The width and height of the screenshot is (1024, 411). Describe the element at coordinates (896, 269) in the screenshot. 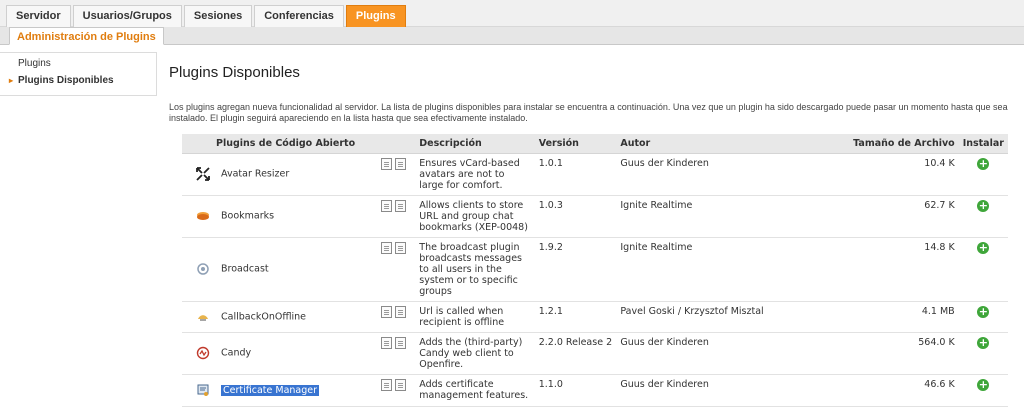

I see `plugin-size: 14.8 K` at that location.